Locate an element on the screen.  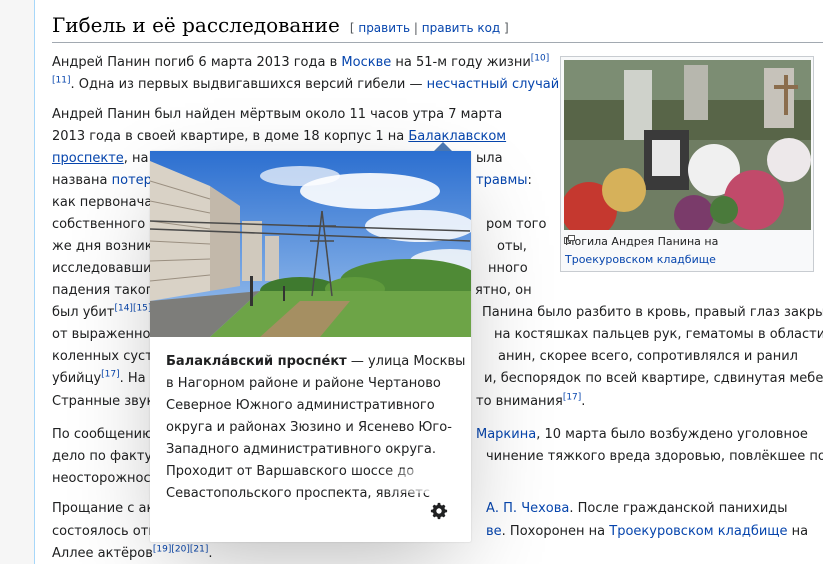
ref-19-21: [19][20][21] is located at coordinates (180, 550).